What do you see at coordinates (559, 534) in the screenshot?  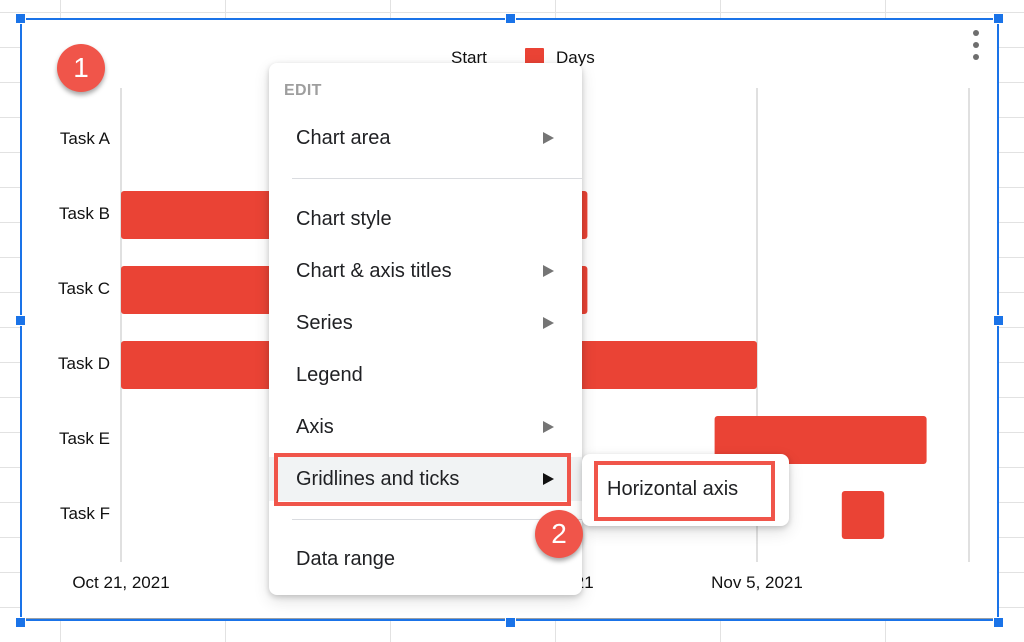 I see `step-badge-2: 2` at bounding box center [559, 534].